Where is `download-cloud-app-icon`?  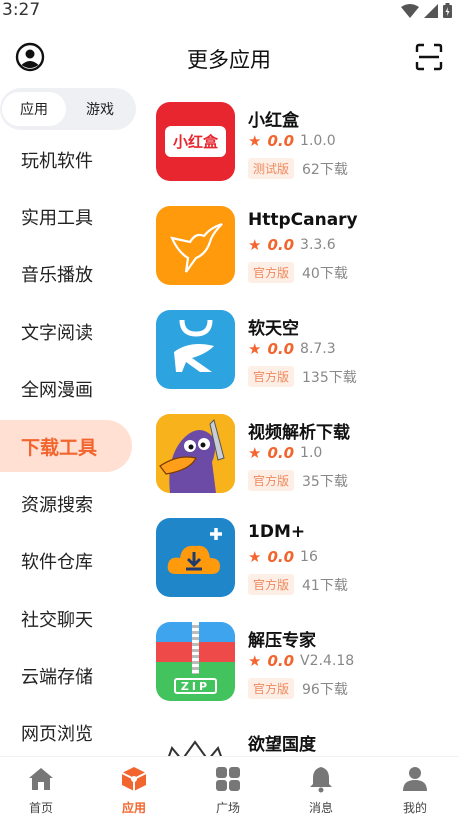
download-cloud-app-icon is located at coordinates (195, 557).